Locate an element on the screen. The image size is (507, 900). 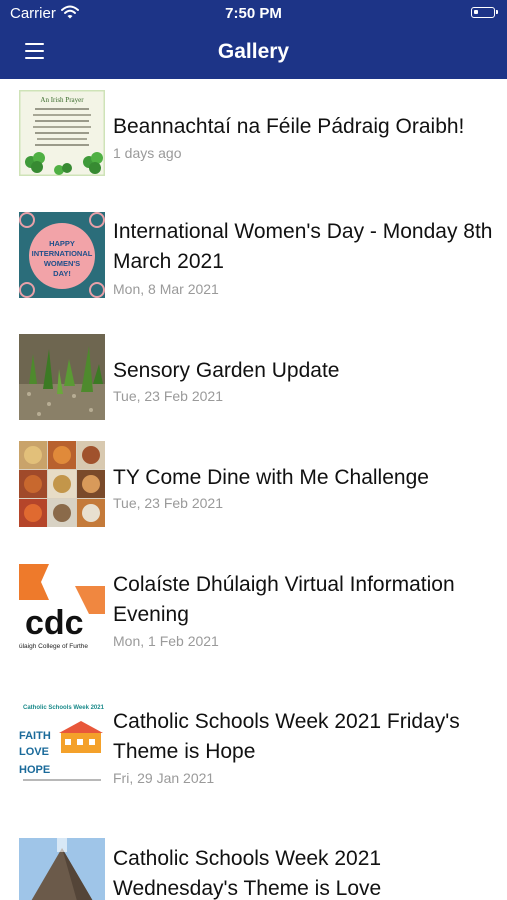
thumb-caption: An Irish Prayer is located at coordinates (62, 100).